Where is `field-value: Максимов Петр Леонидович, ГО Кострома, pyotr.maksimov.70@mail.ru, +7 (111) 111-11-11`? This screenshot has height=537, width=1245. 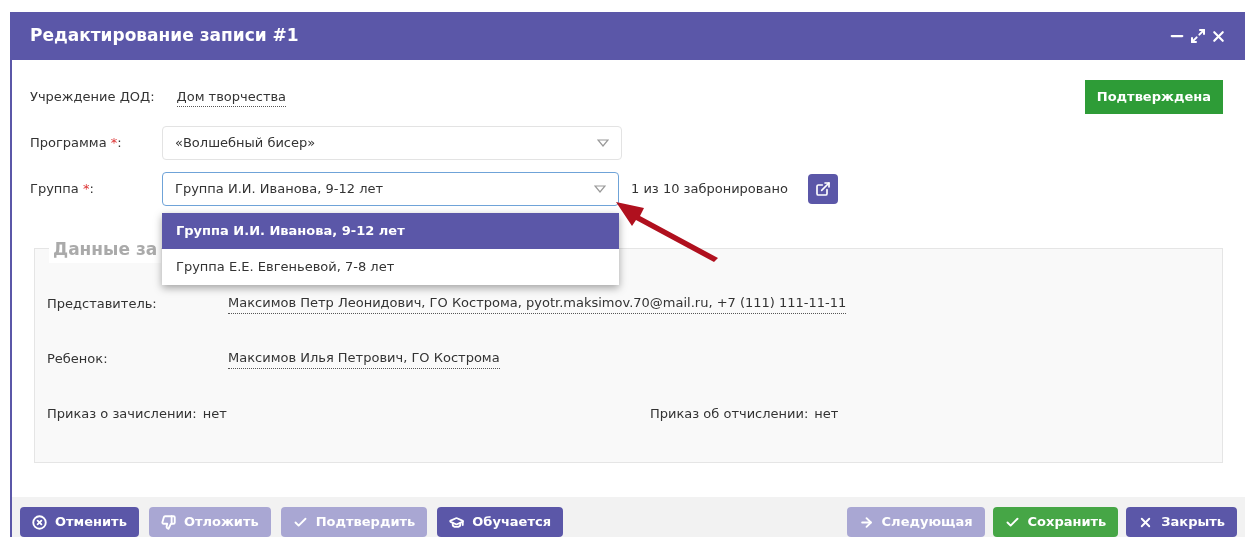
field-value: Максимов Петр Леонидович, ГО Кострома, pyotr.maksimov.70@mail.ru, +7 (111) 111-11-11 is located at coordinates (537, 303).